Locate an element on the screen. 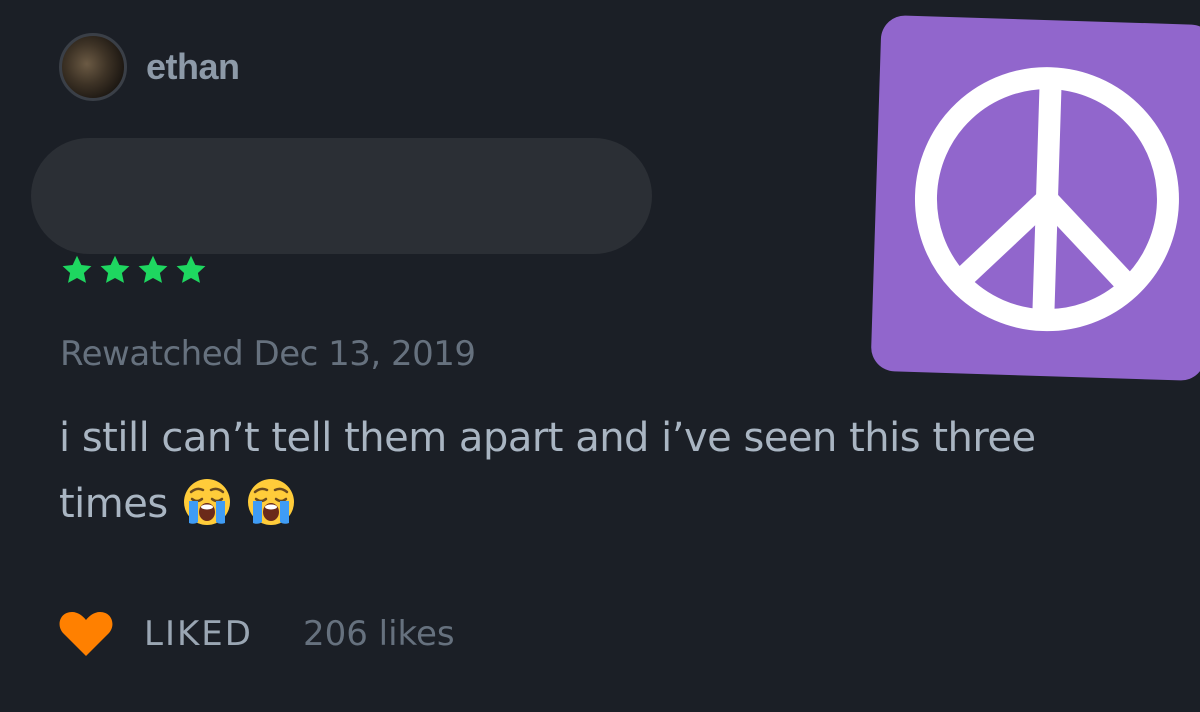 The width and height of the screenshot is (1200, 712). peace-sign-icon is located at coordinates (1046, 199).